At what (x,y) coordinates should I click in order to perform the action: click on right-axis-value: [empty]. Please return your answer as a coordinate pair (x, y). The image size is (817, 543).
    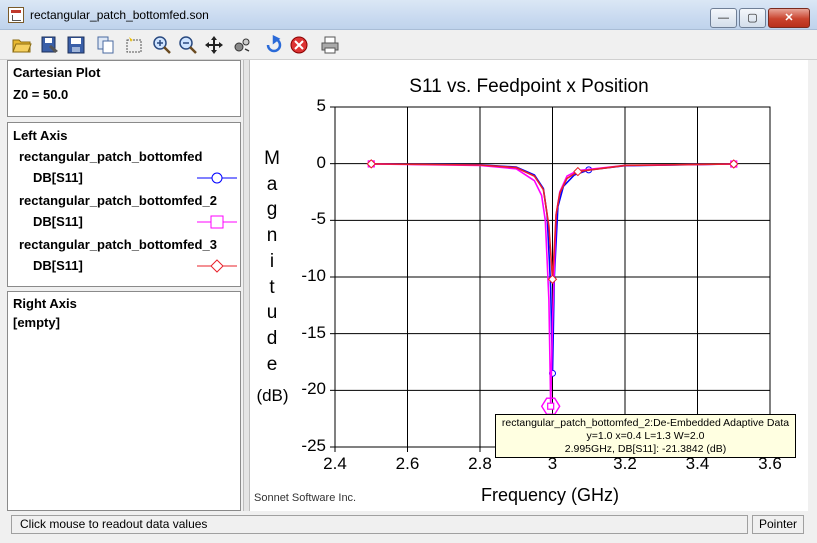
    Looking at the image, I should click on (36, 322).